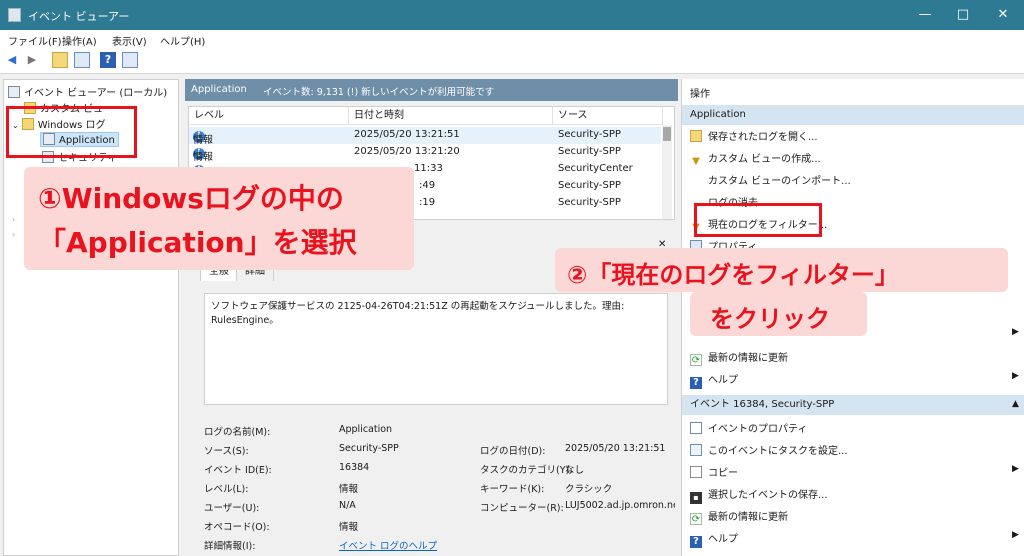 The height and width of the screenshot is (556, 1024). What do you see at coordinates (700, 94) in the screenshot?
I see `actions-title: 操作` at bounding box center [700, 94].